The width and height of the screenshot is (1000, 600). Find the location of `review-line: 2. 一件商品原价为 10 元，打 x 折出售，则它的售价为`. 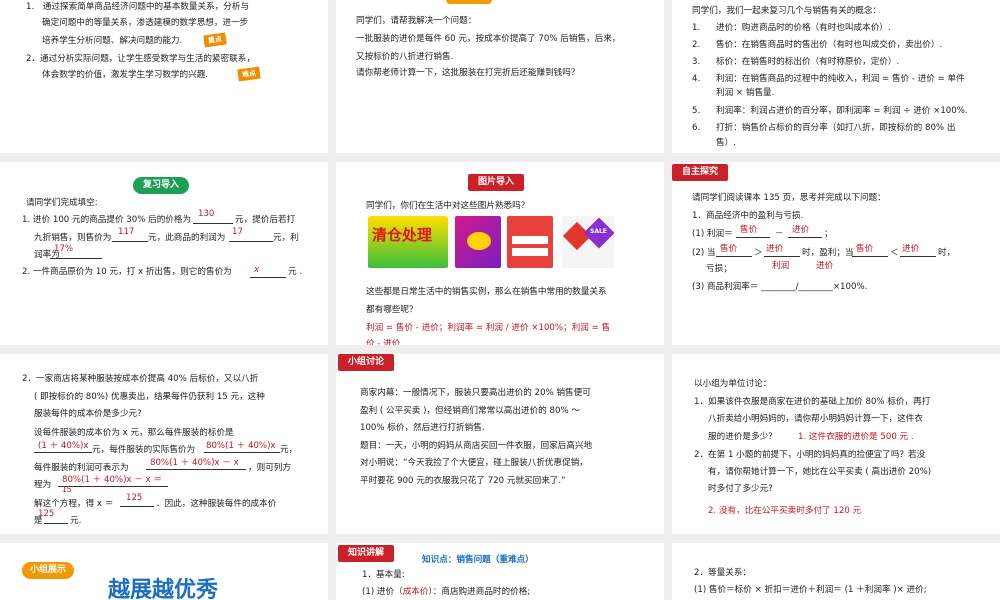

review-line: 2. 一件商品原价为 10 元，打 x 折出售，则它的售价为 is located at coordinates (127, 272).